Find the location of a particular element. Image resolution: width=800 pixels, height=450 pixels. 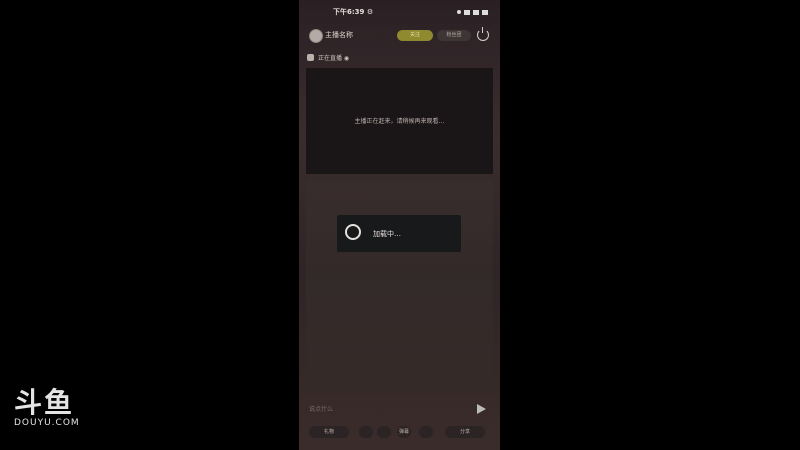

live-status-row: 正在直播 ◉ is located at coordinates (399, 57).